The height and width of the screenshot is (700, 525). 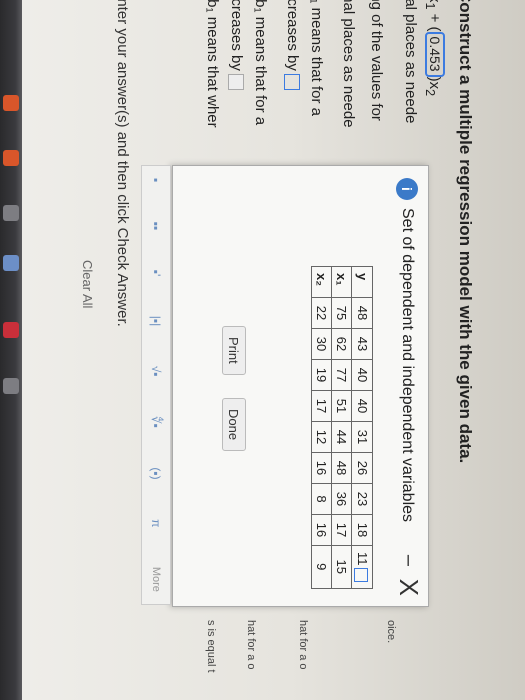 I want to click on question-line: r b₁ means that wher, so click(x=212, y=64).